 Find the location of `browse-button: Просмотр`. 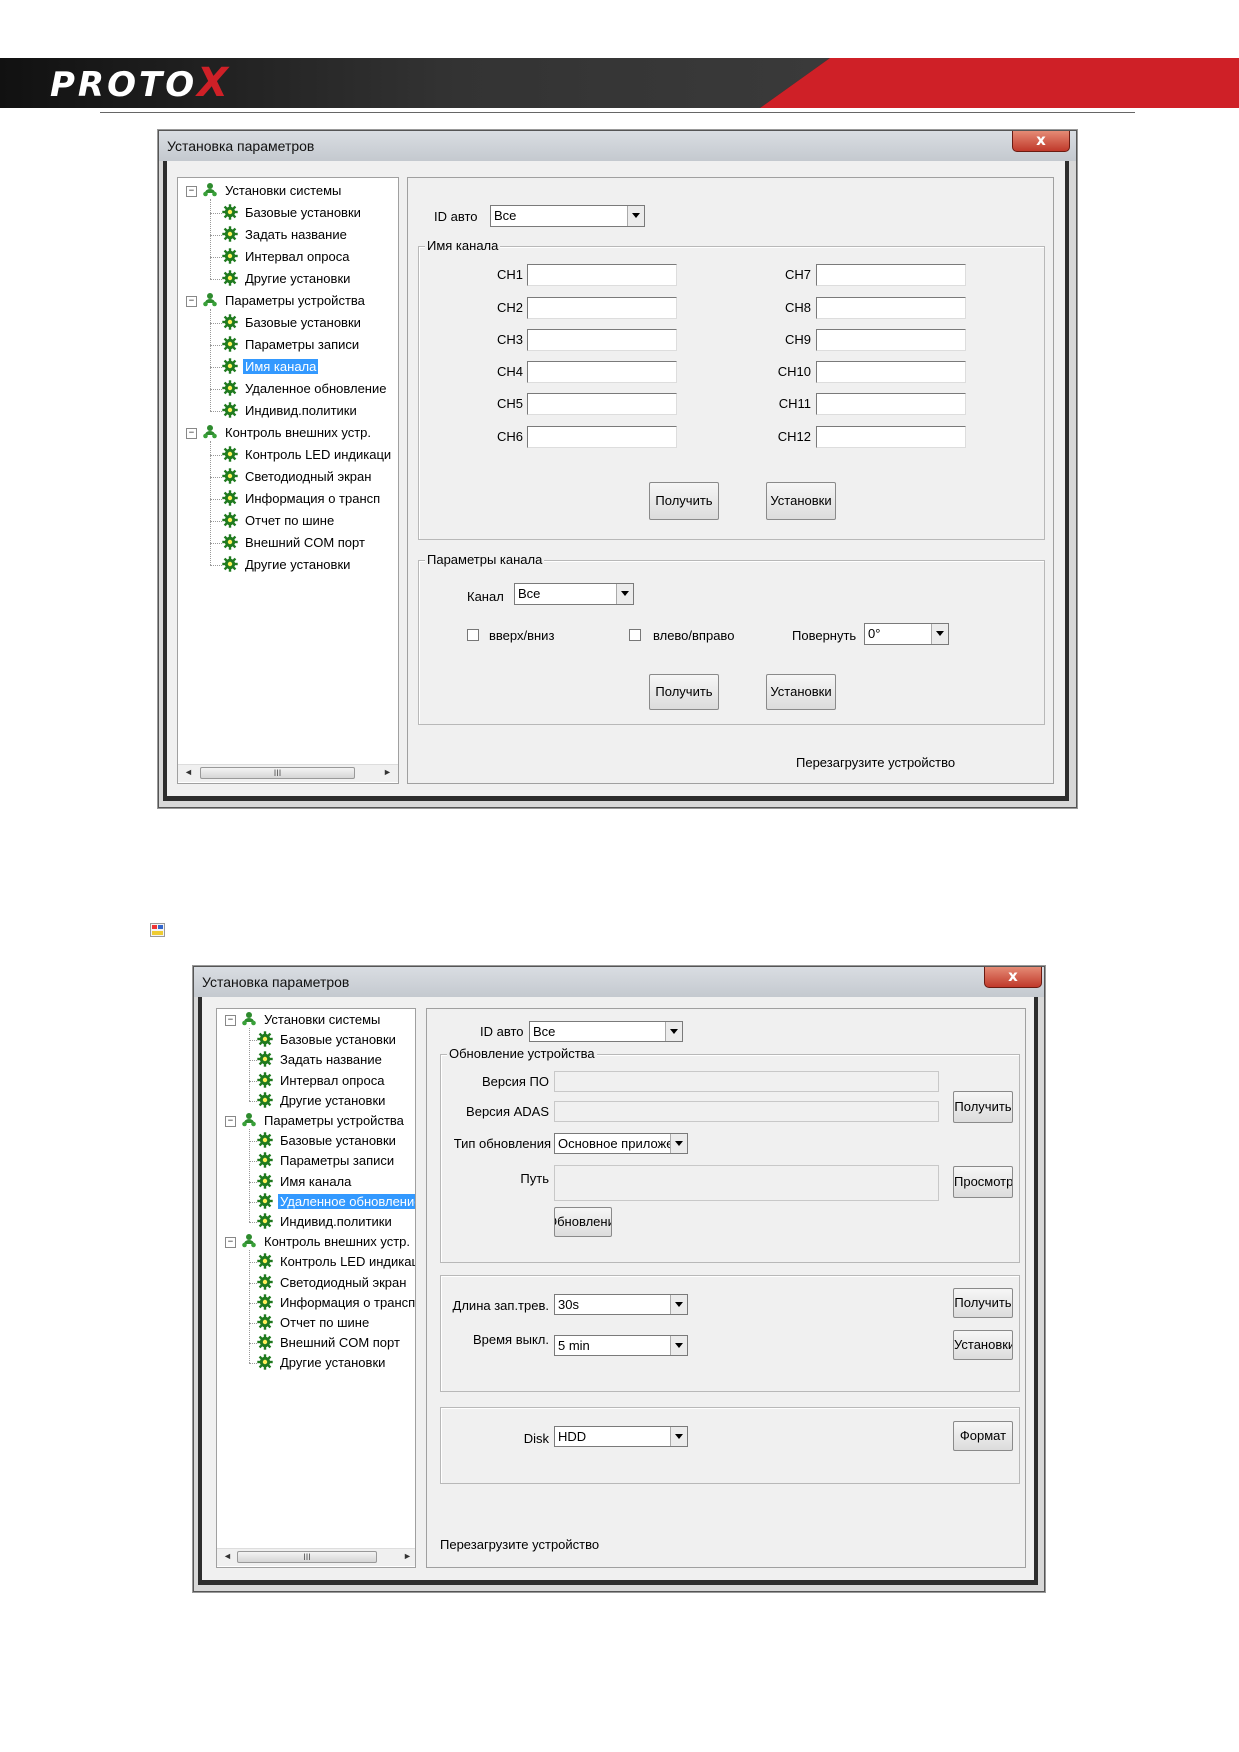

browse-button: Просмотр is located at coordinates (983, 1182).